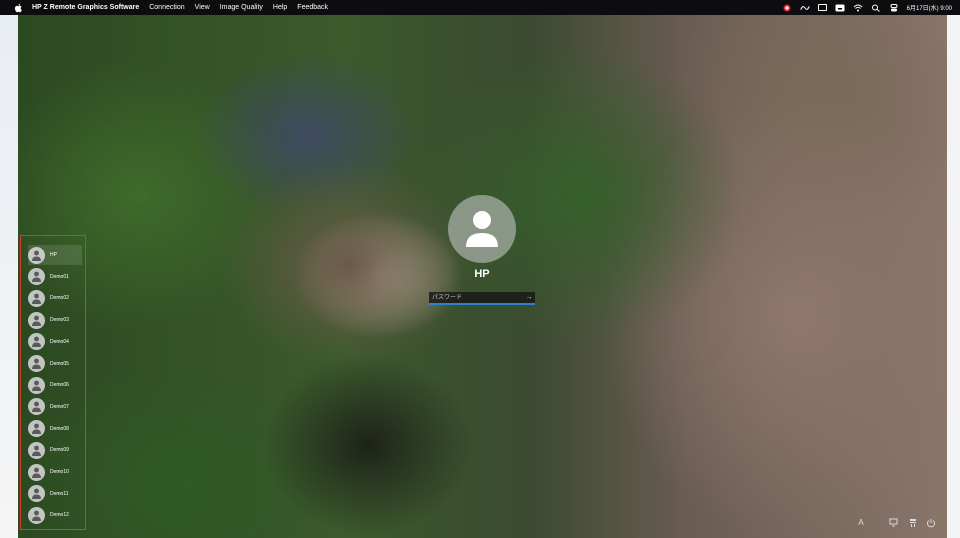 Image resolution: width=960 pixels, height=538 pixels. I want to click on user-list-label: Demo06, so click(59, 385).